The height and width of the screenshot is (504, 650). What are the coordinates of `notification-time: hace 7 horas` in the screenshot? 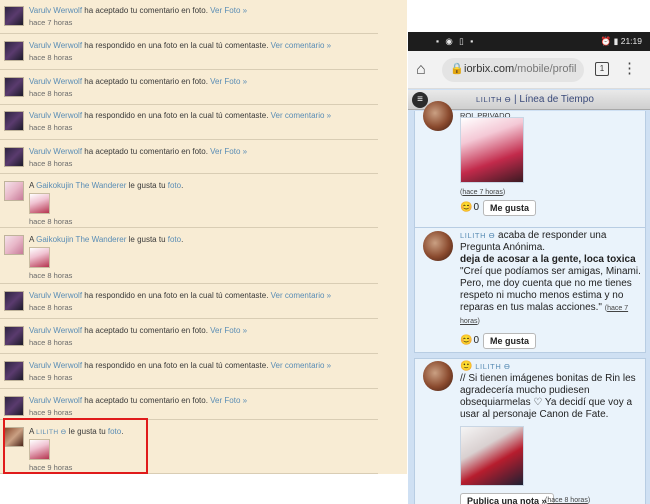 It's located at (51, 22).